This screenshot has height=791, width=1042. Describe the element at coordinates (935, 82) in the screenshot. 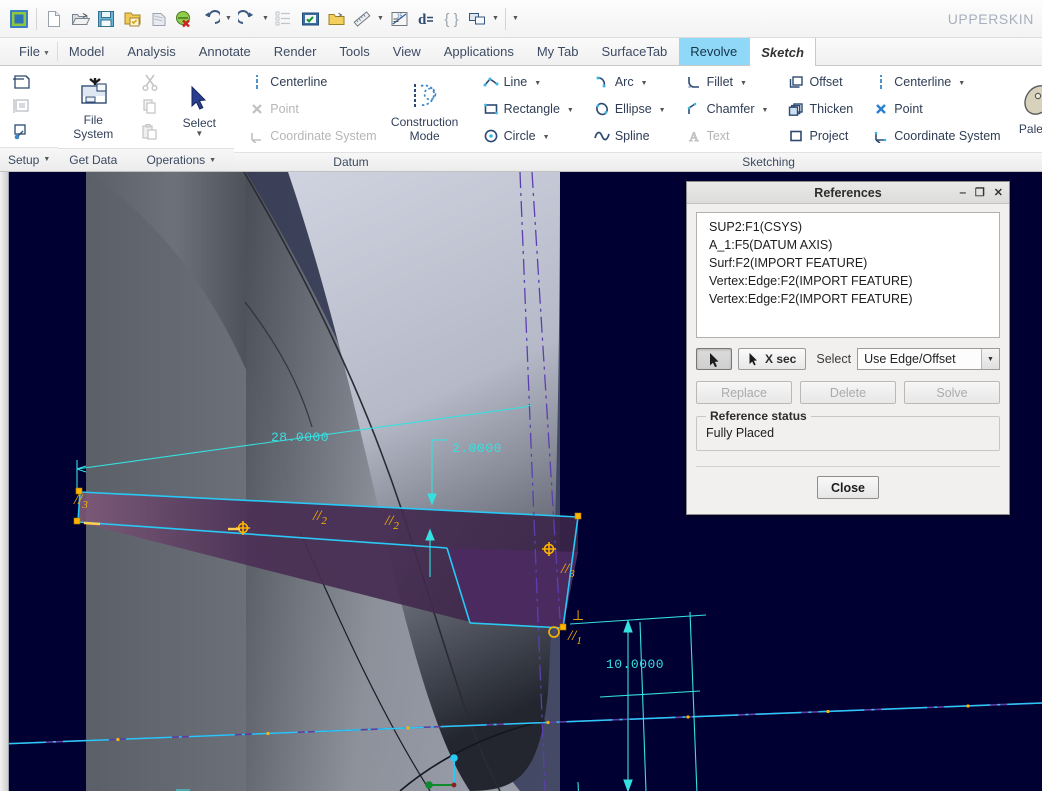

I see `centerline2-item: Centerline ▼` at that location.